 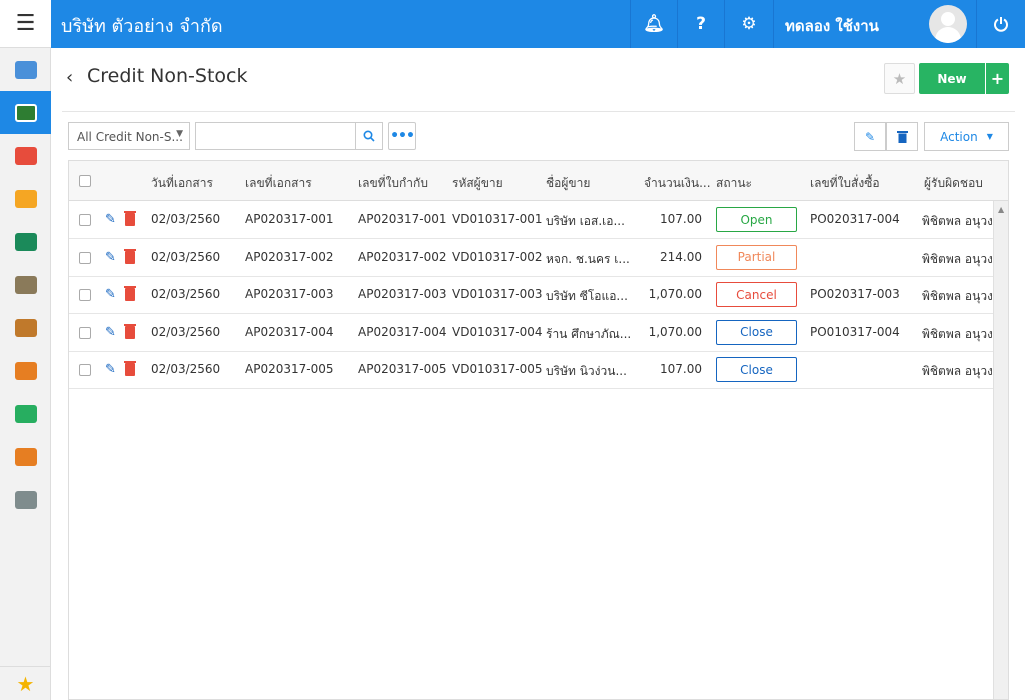 What do you see at coordinates (681, 256) in the screenshot?
I see `cell-amount: 214.00` at bounding box center [681, 256].